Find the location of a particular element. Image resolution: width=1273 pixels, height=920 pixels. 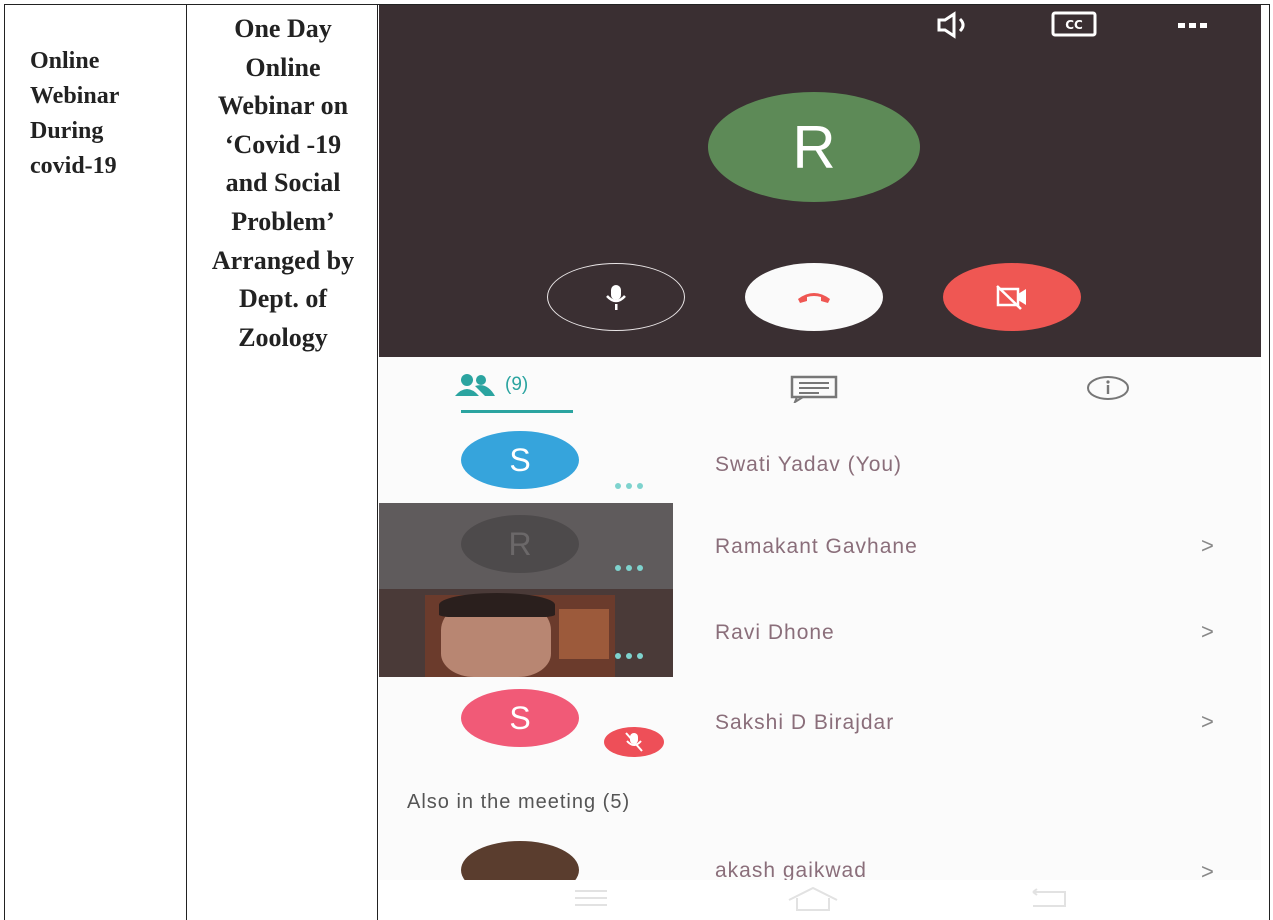

home-icon is located at coordinates (813, 898).